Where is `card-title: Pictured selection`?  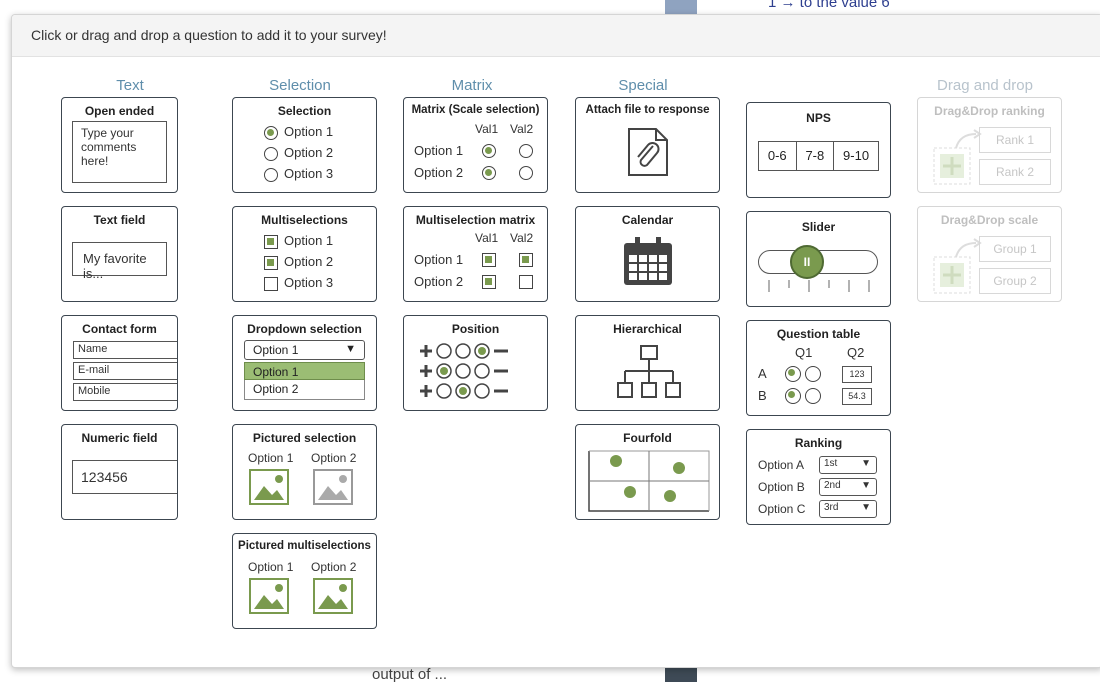
card-title: Pictured selection is located at coordinates (304, 438).